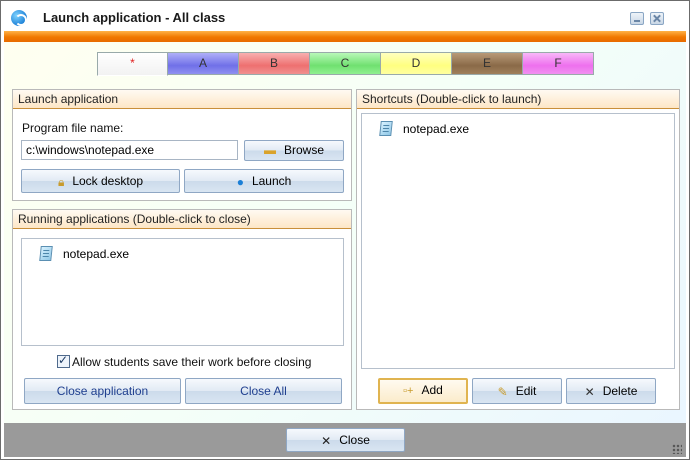  I want to click on program-file-input: c:\windows\notepad.exe, so click(129, 150).